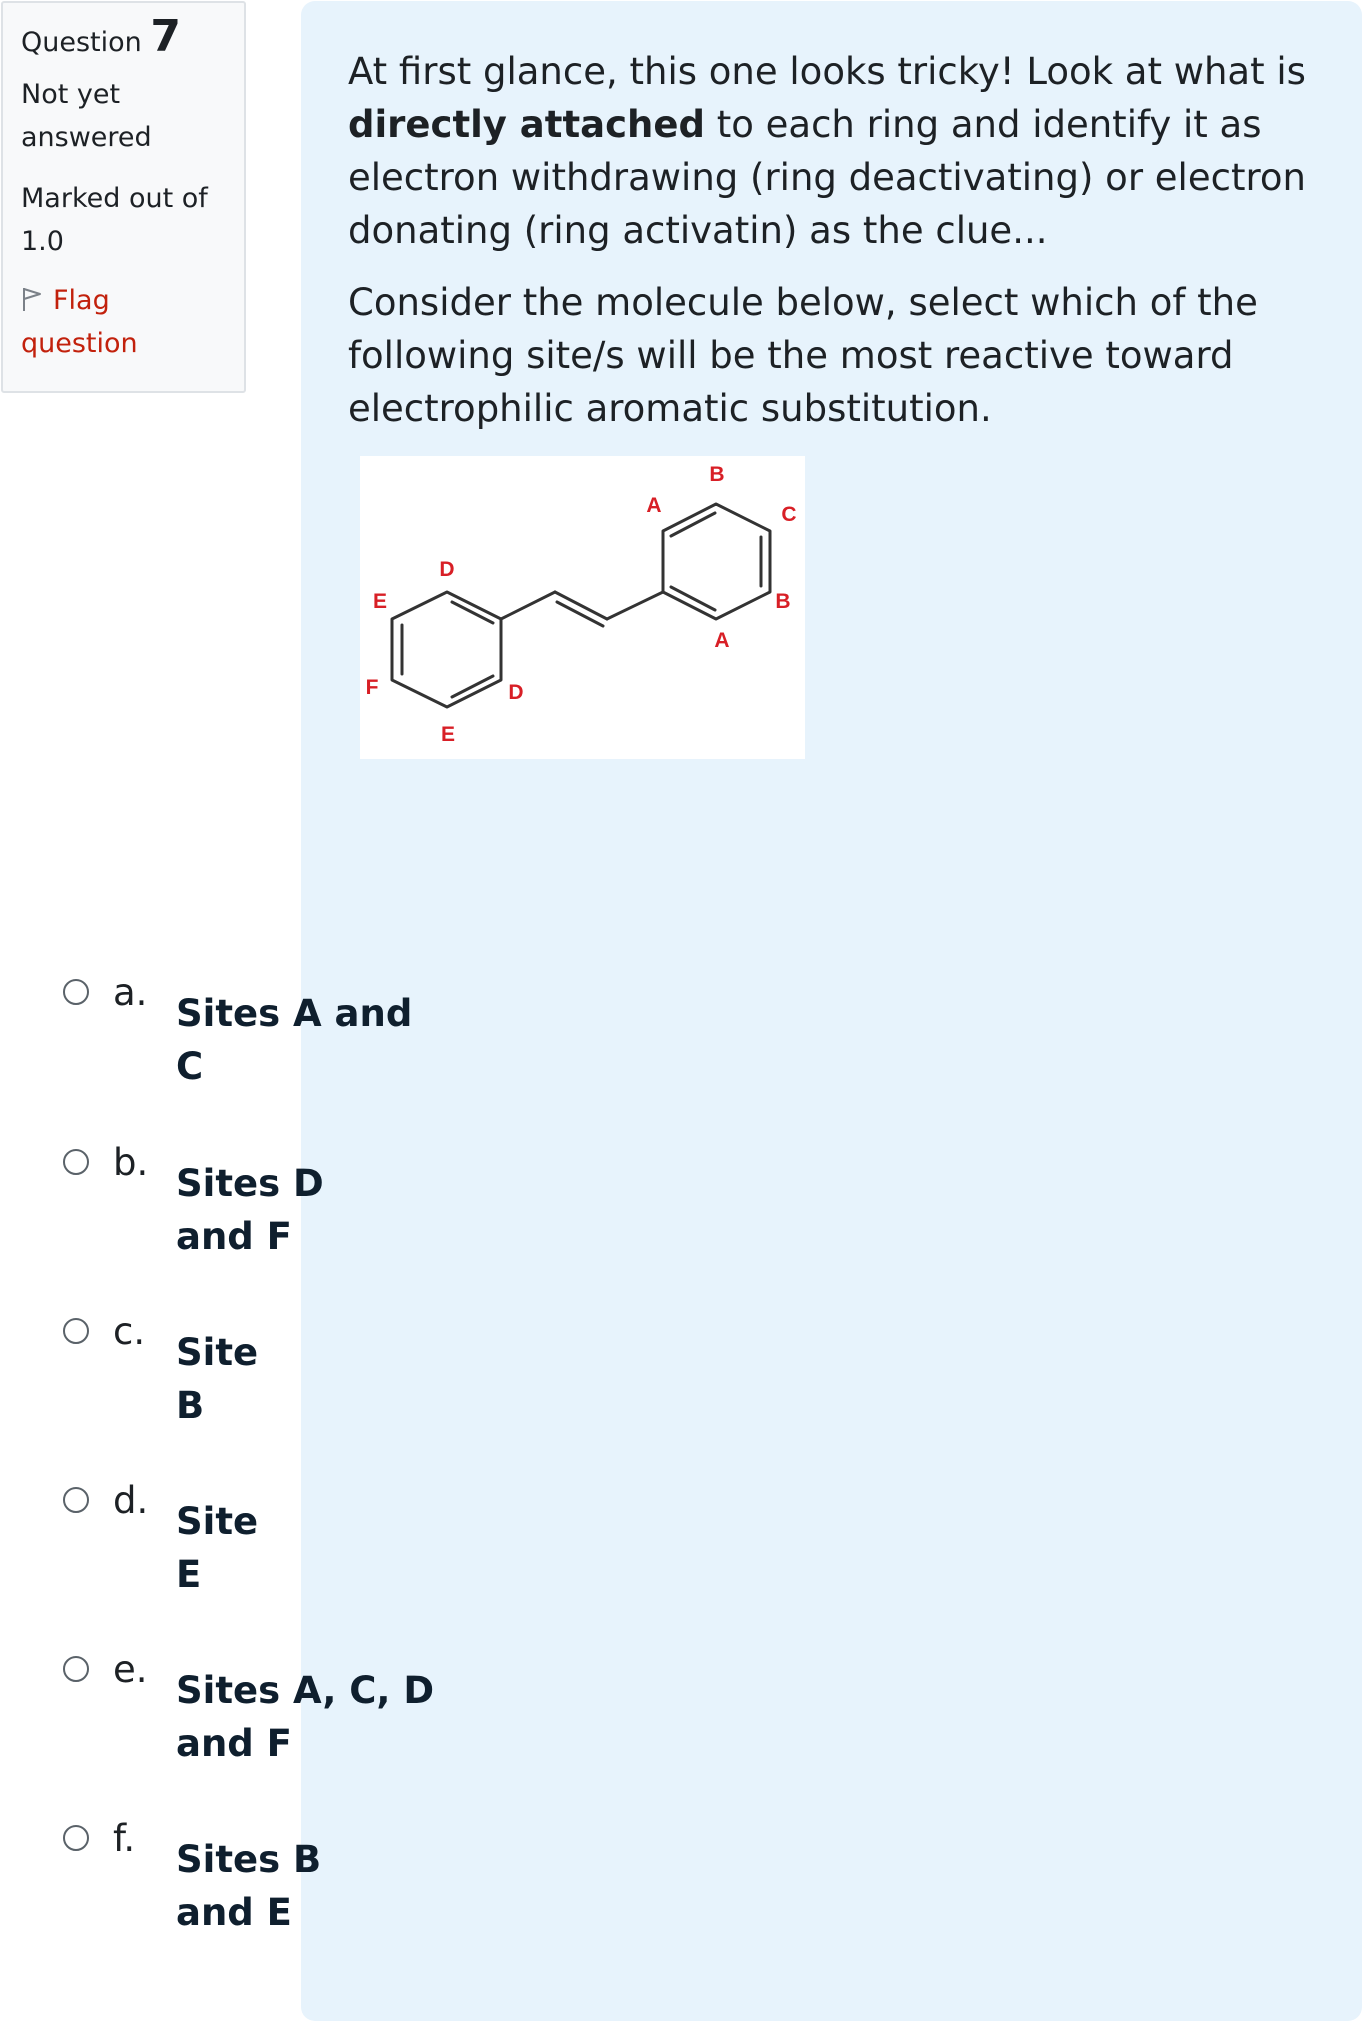  What do you see at coordinates (81, 42) in the screenshot?
I see `question-label: Question` at bounding box center [81, 42].